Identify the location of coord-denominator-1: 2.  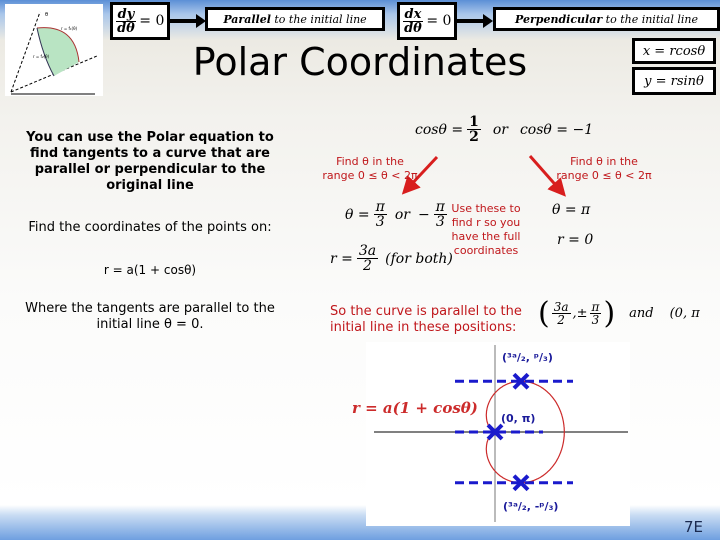
(561, 320).